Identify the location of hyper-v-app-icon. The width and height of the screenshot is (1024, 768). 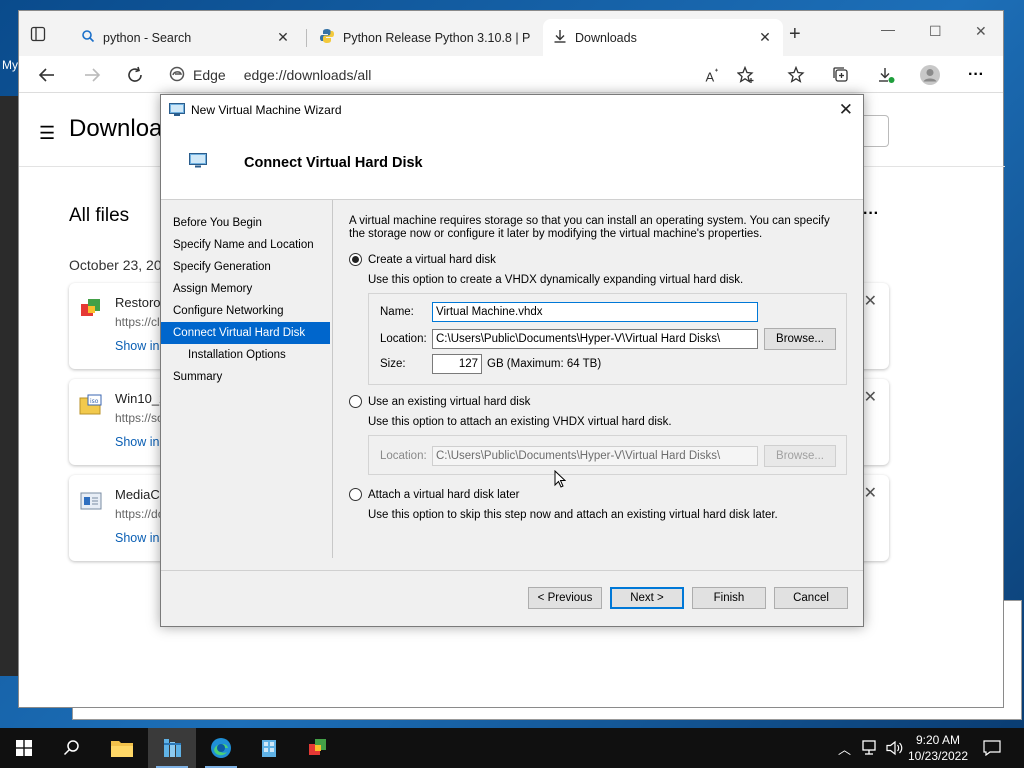
(269, 748).